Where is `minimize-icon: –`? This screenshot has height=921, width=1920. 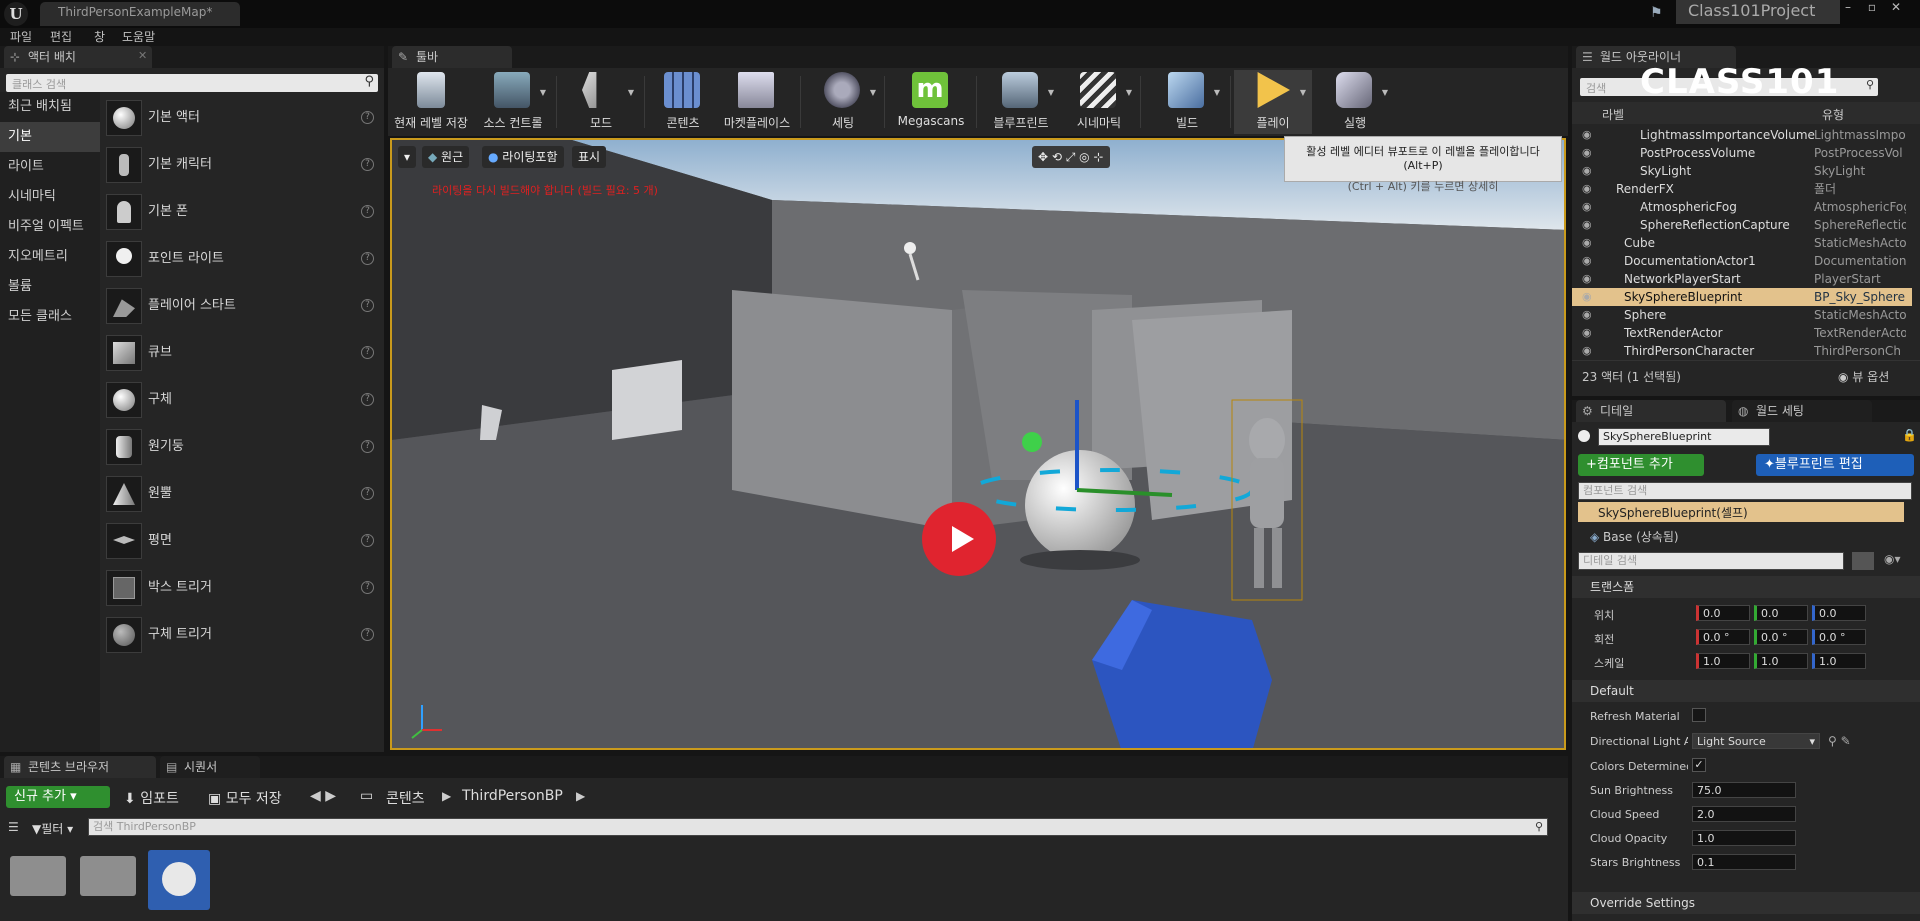
minimize-icon: – is located at coordinates (1848, 8).